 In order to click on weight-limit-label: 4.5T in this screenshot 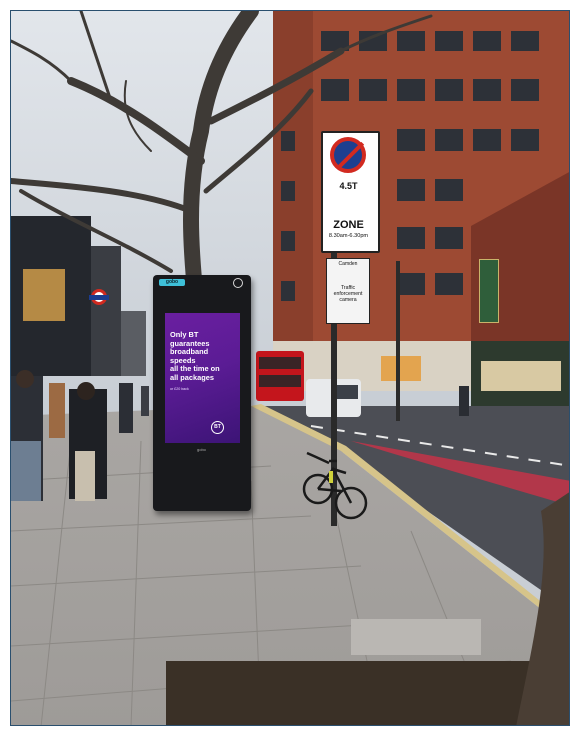, I will do `click(348, 186)`.